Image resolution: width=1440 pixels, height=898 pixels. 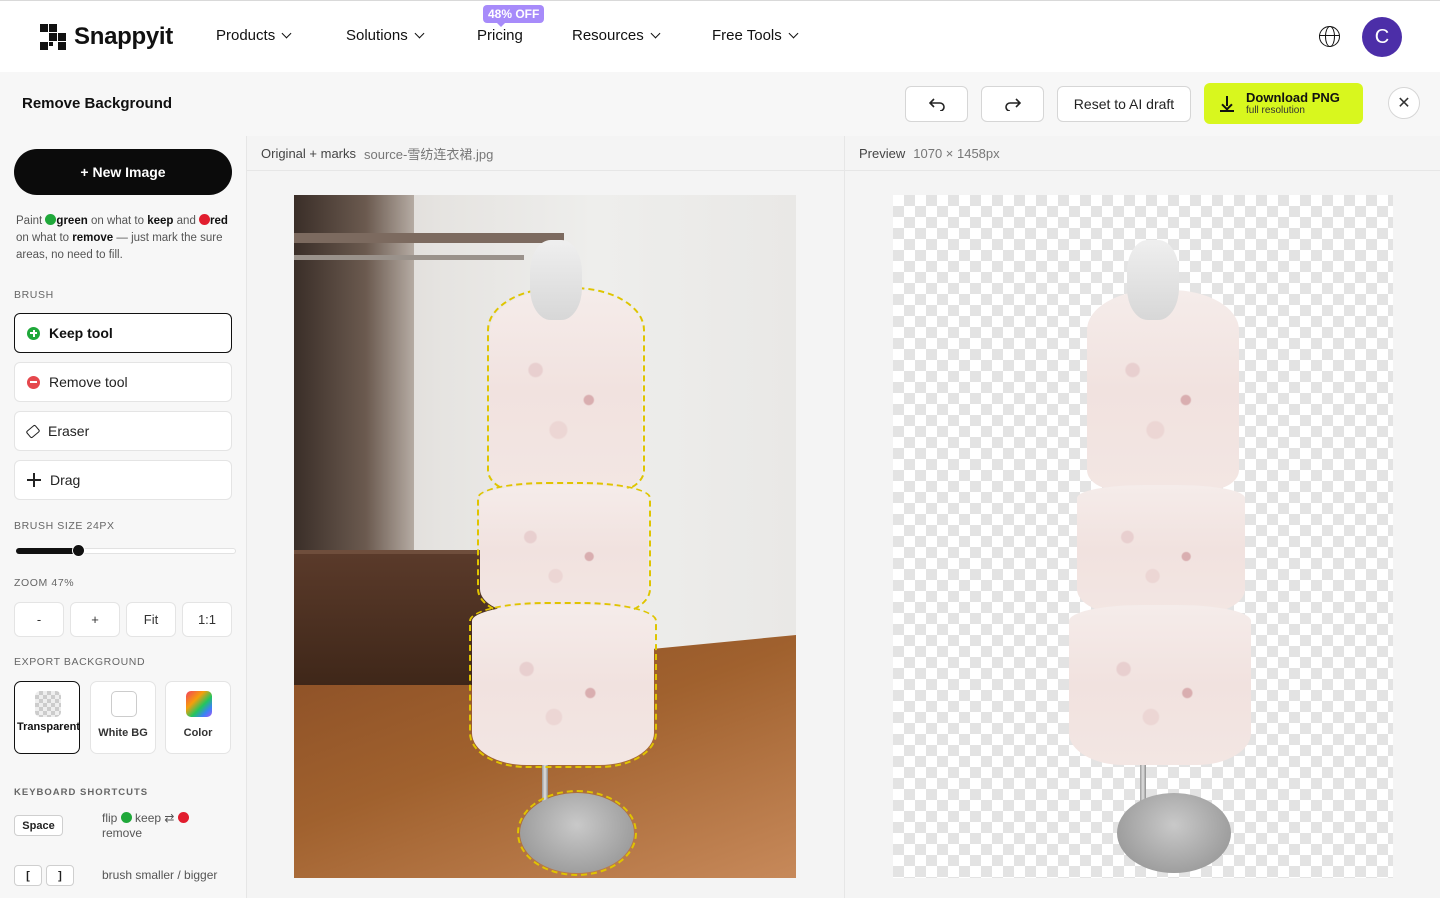 What do you see at coordinates (160, 875) in the screenshot?
I see `bracket-shortcut-desc: brush smaller / bigger` at bounding box center [160, 875].